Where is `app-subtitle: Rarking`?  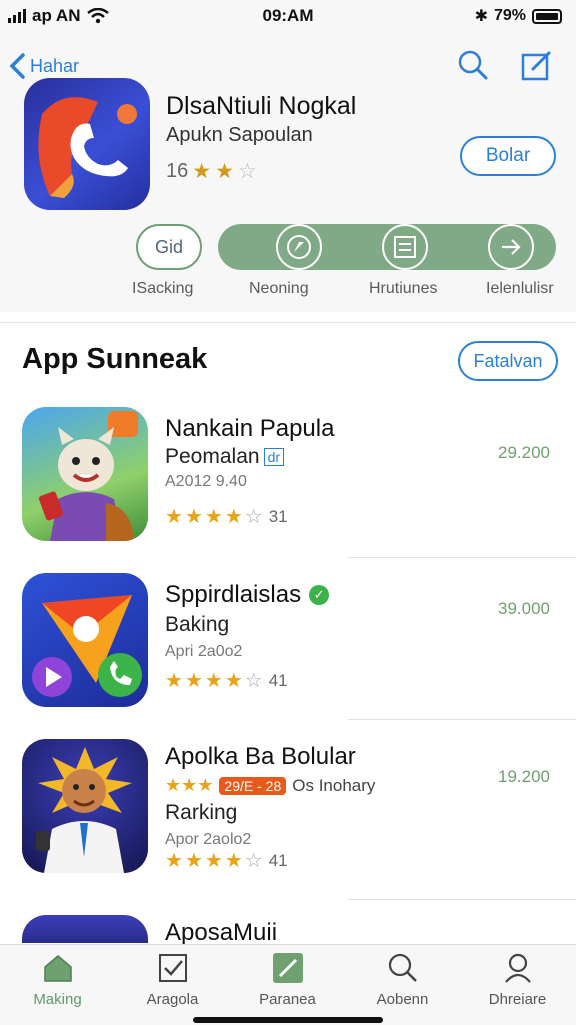 app-subtitle: Rarking is located at coordinates (201, 812).